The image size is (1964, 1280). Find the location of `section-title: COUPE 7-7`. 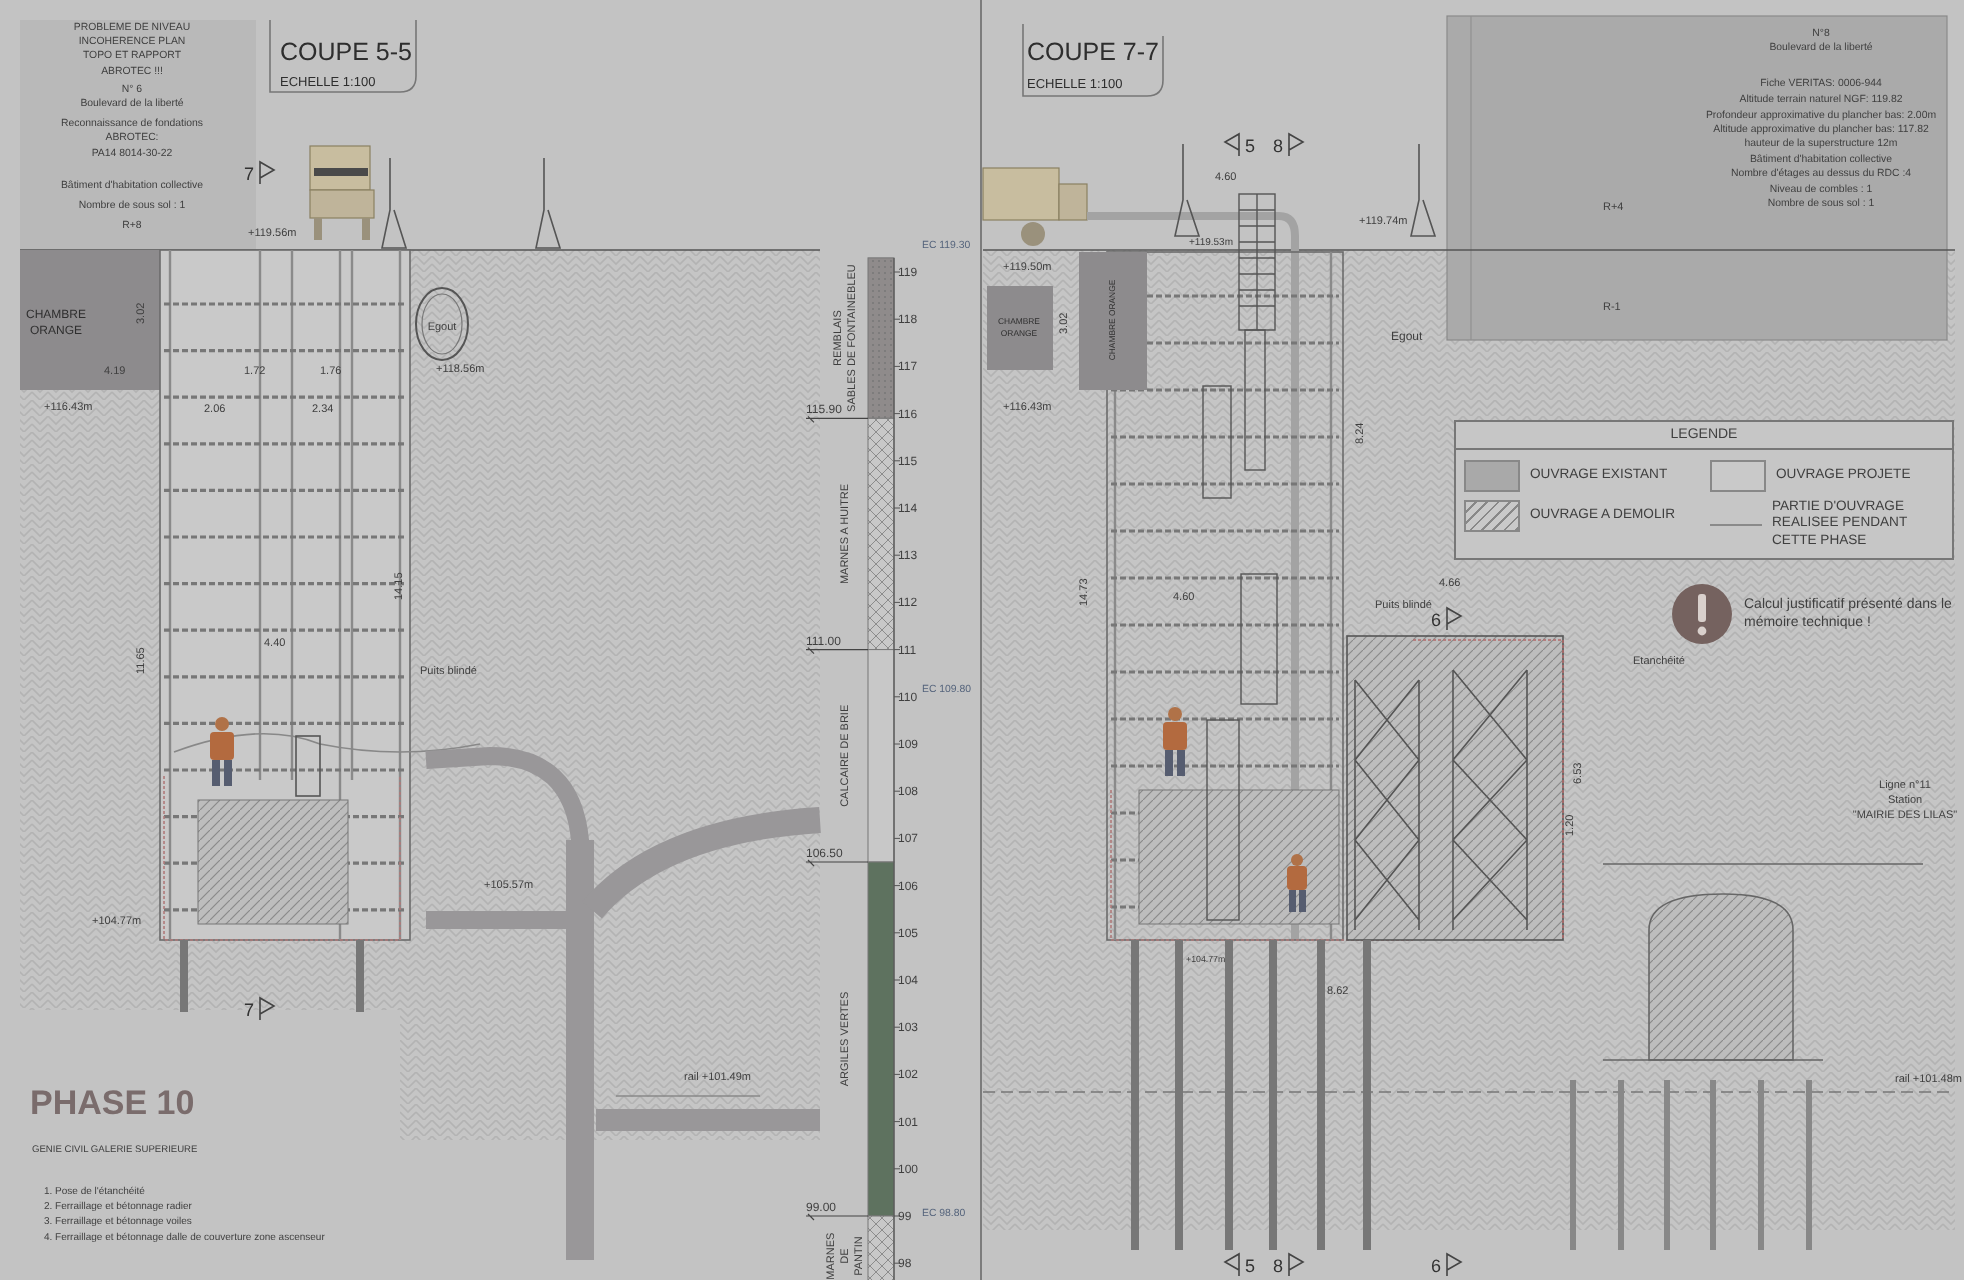

section-title: COUPE 7-7 is located at coordinates (1093, 52).